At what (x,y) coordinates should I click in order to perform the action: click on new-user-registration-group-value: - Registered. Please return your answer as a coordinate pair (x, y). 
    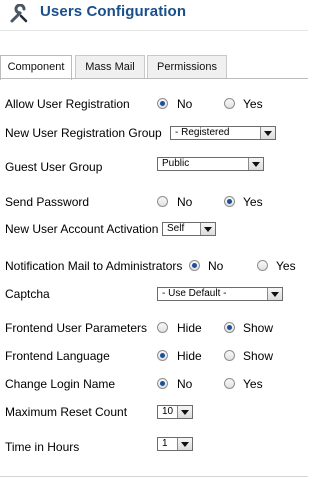
    Looking at the image, I should click on (202, 132).